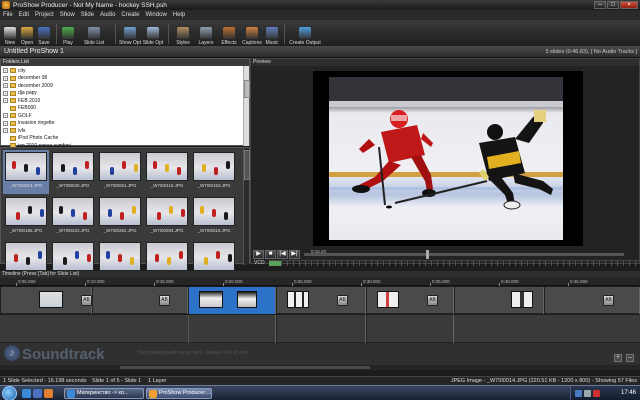  I want to click on folder-item: + GOLF, so click(125, 116).